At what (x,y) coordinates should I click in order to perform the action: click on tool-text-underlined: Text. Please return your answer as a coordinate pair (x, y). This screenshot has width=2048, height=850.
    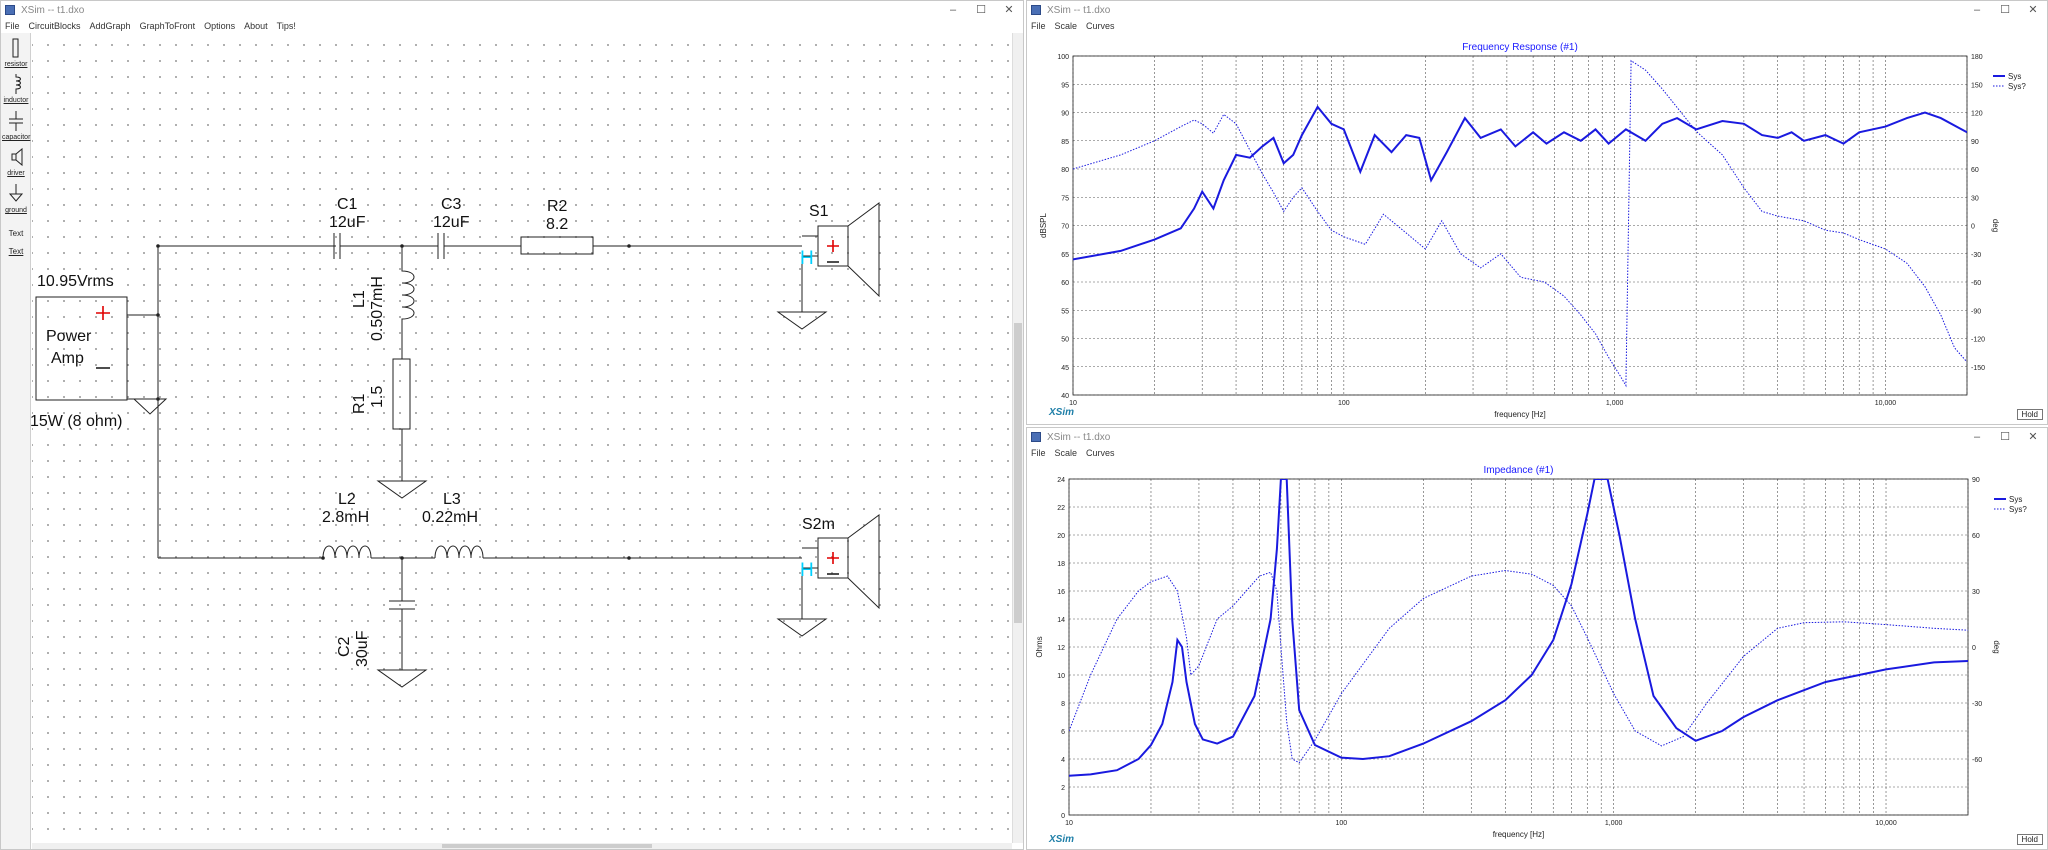
    Looking at the image, I should click on (16, 251).